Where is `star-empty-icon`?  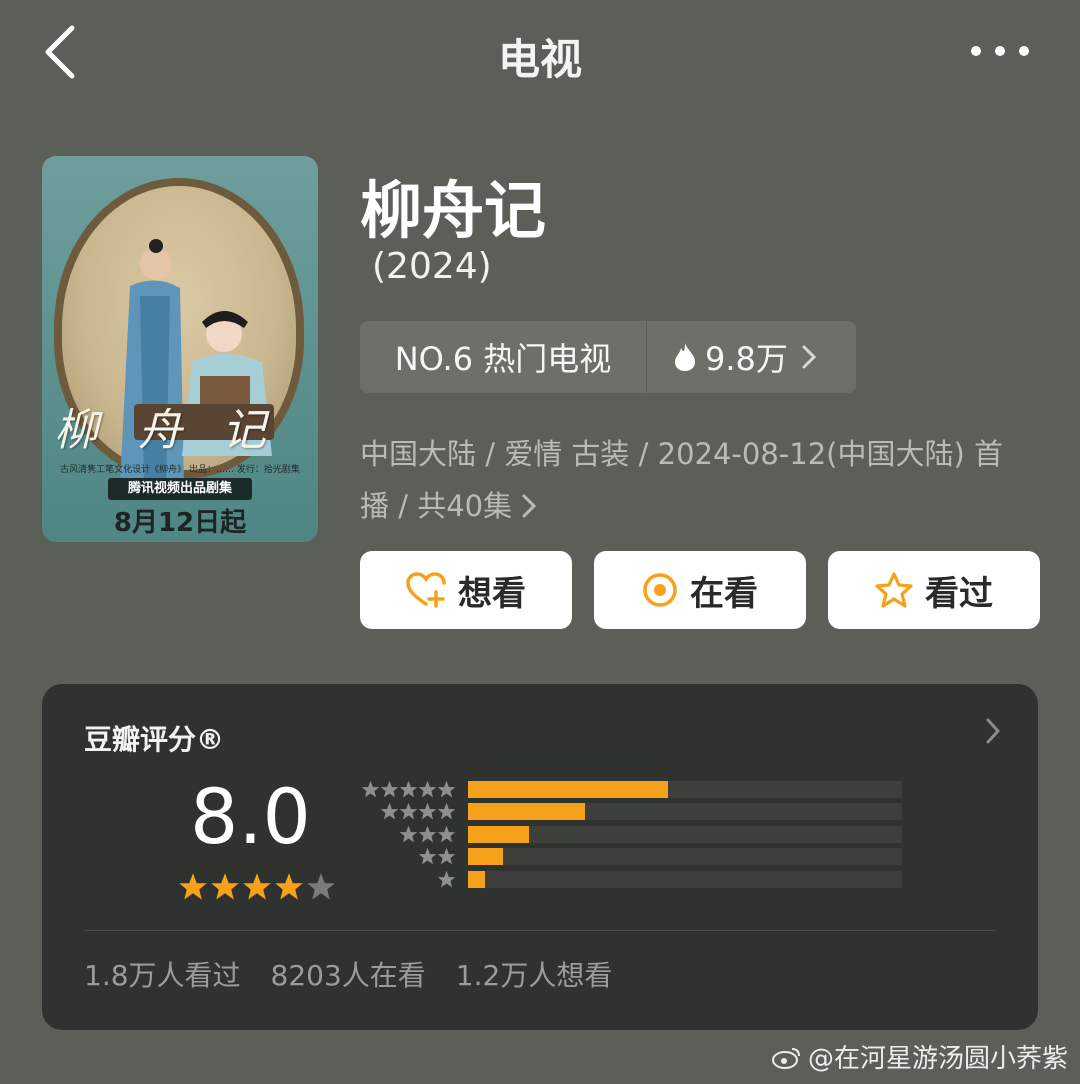
star-empty-icon is located at coordinates (321, 886).